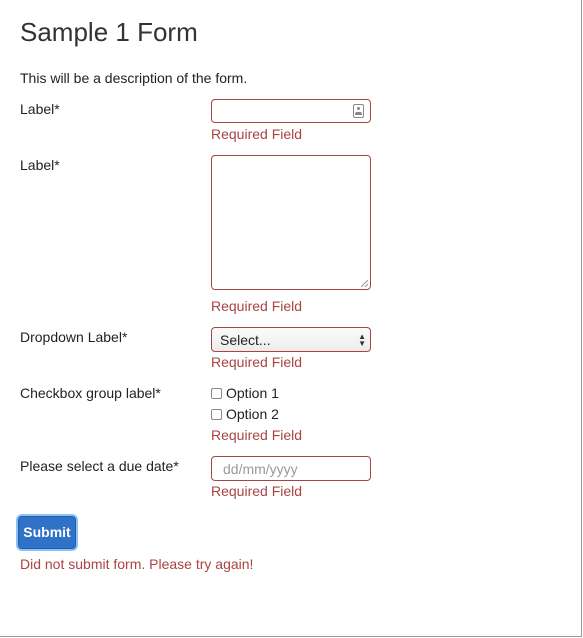  What do you see at coordinates (291, 111) in the screenshot?
I see `text-input` at bounding box center [291, 111].